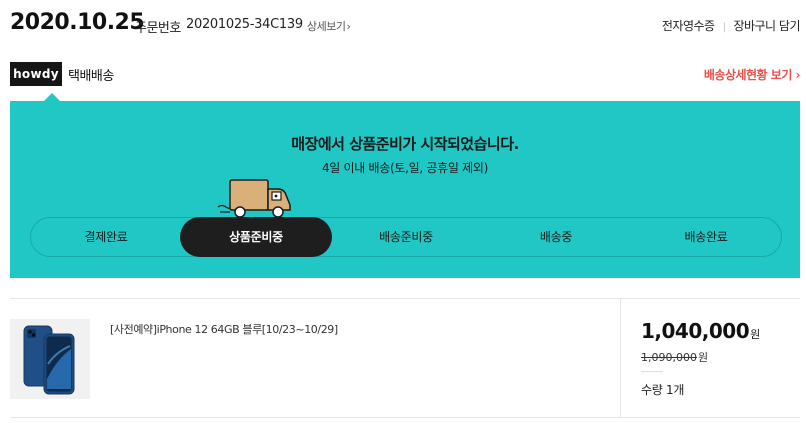 Image resolution: width=806 pixels, height=423 pixels. Describe the element at coordinates (710, 358) in the screenshot. I see `price-column: 1,040,000원 1,090,000원 수량 1개` at that location.